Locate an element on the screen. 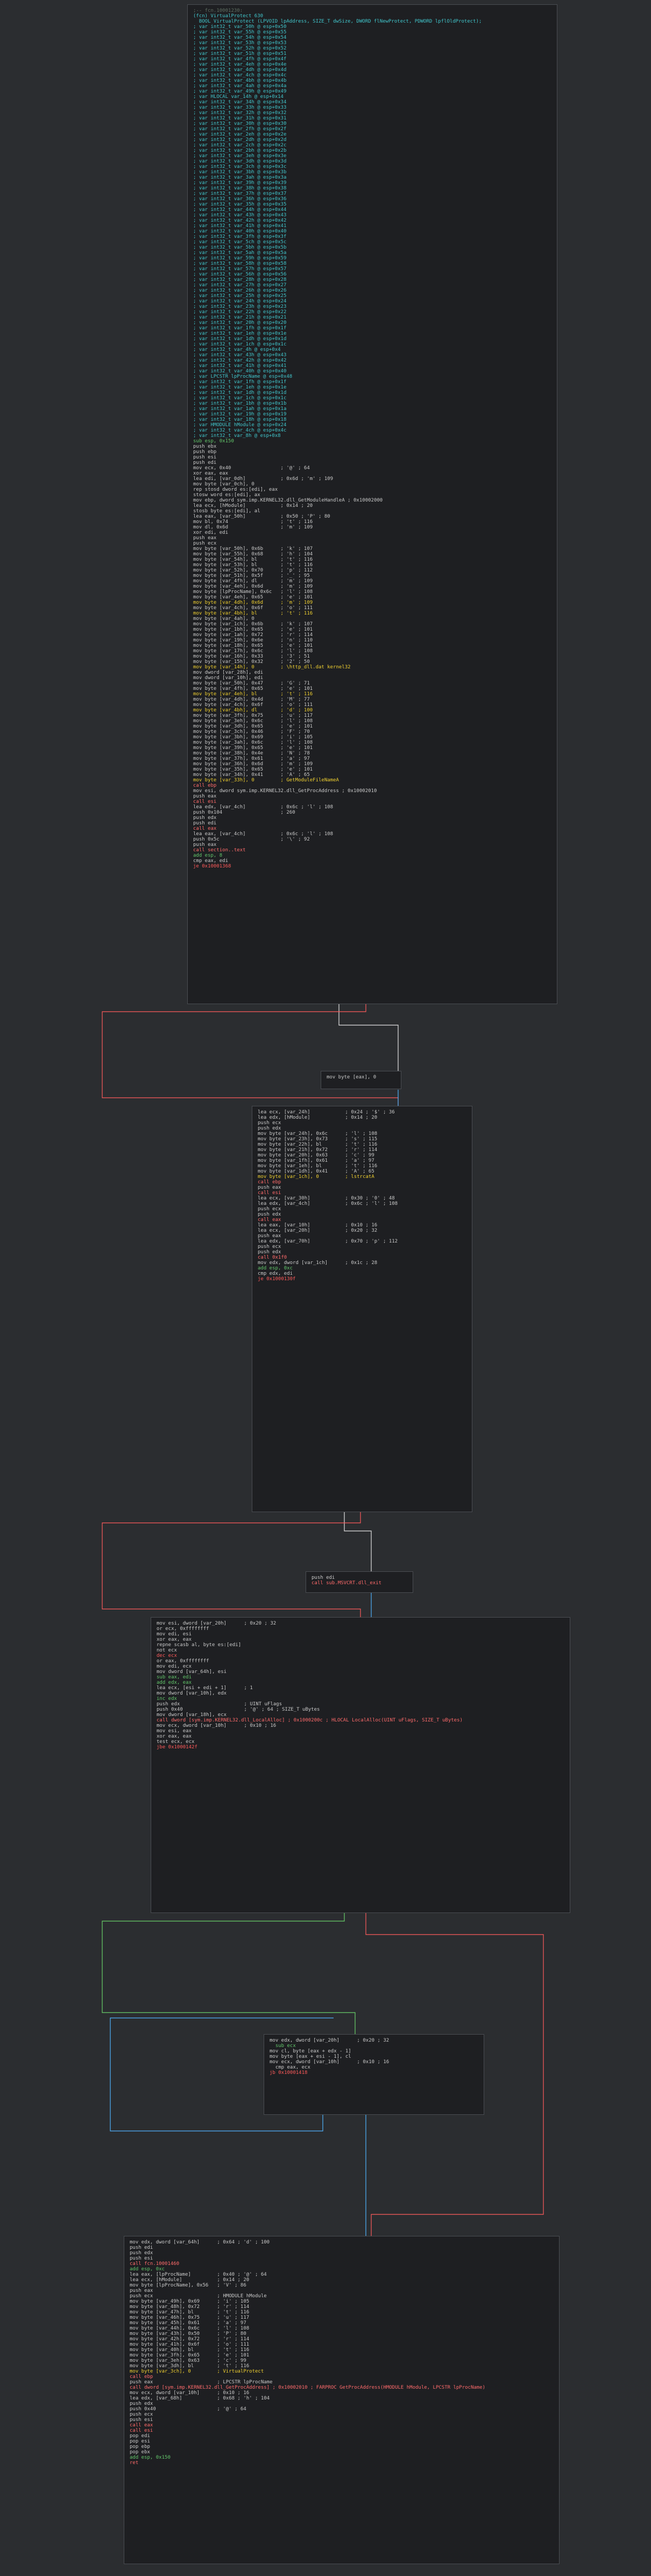 This screenshot has height=2576, width=651. code-line: mov byte [var_1eh], bl ; 't' ; 116 is located at coordinates (362, 1166).